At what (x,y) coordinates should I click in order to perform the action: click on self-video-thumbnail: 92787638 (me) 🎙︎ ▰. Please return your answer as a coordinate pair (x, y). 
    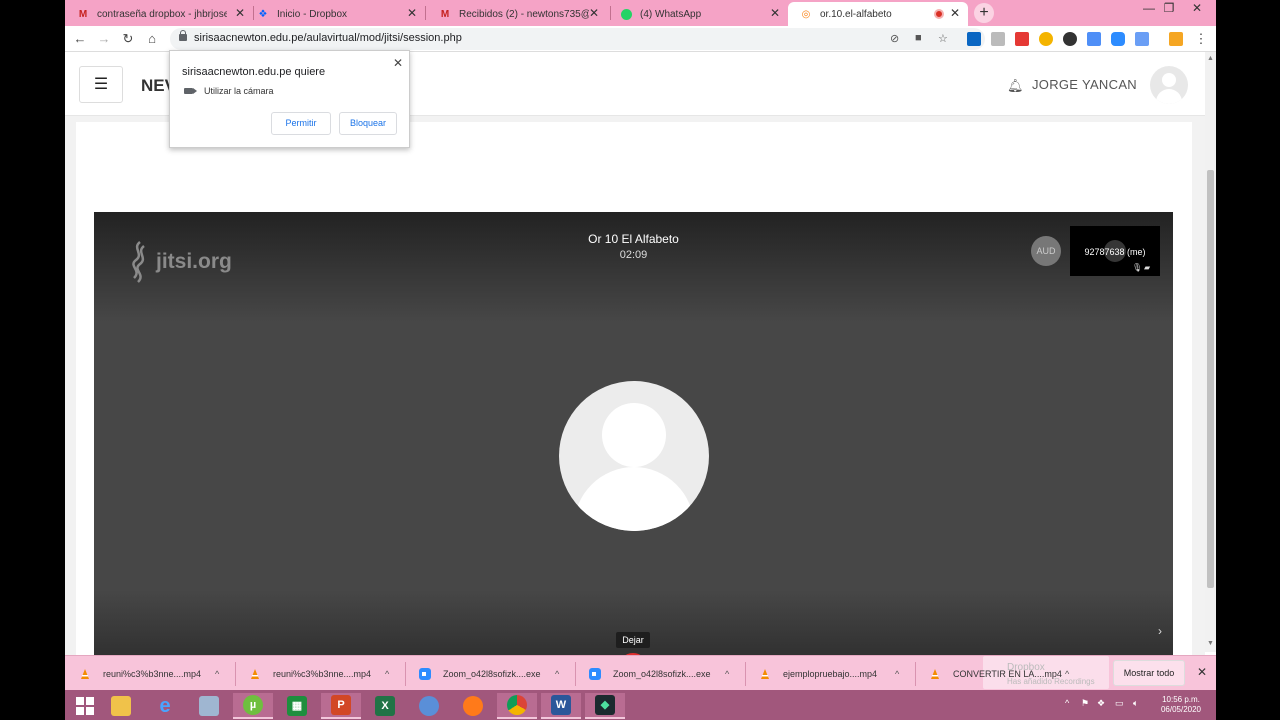
    Looking at the image, I should click on (1115, 251).